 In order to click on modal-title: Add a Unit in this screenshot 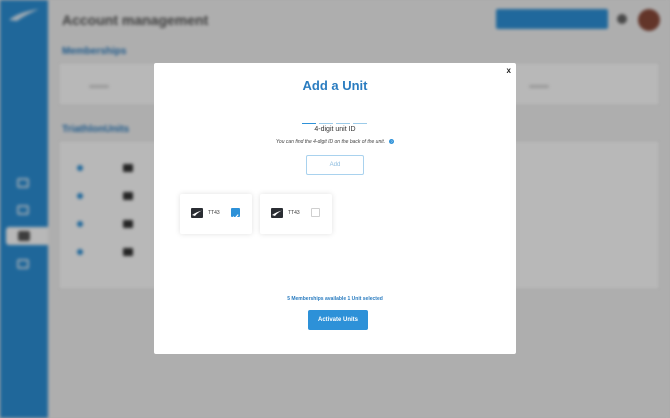, I will do `click(335, 85)`.